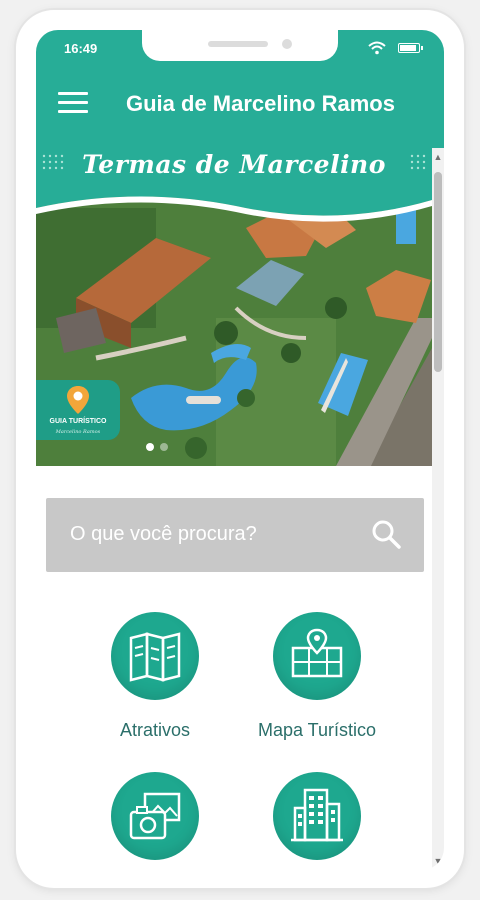  I want to click on photo-camera-icon, so click(155, 816).